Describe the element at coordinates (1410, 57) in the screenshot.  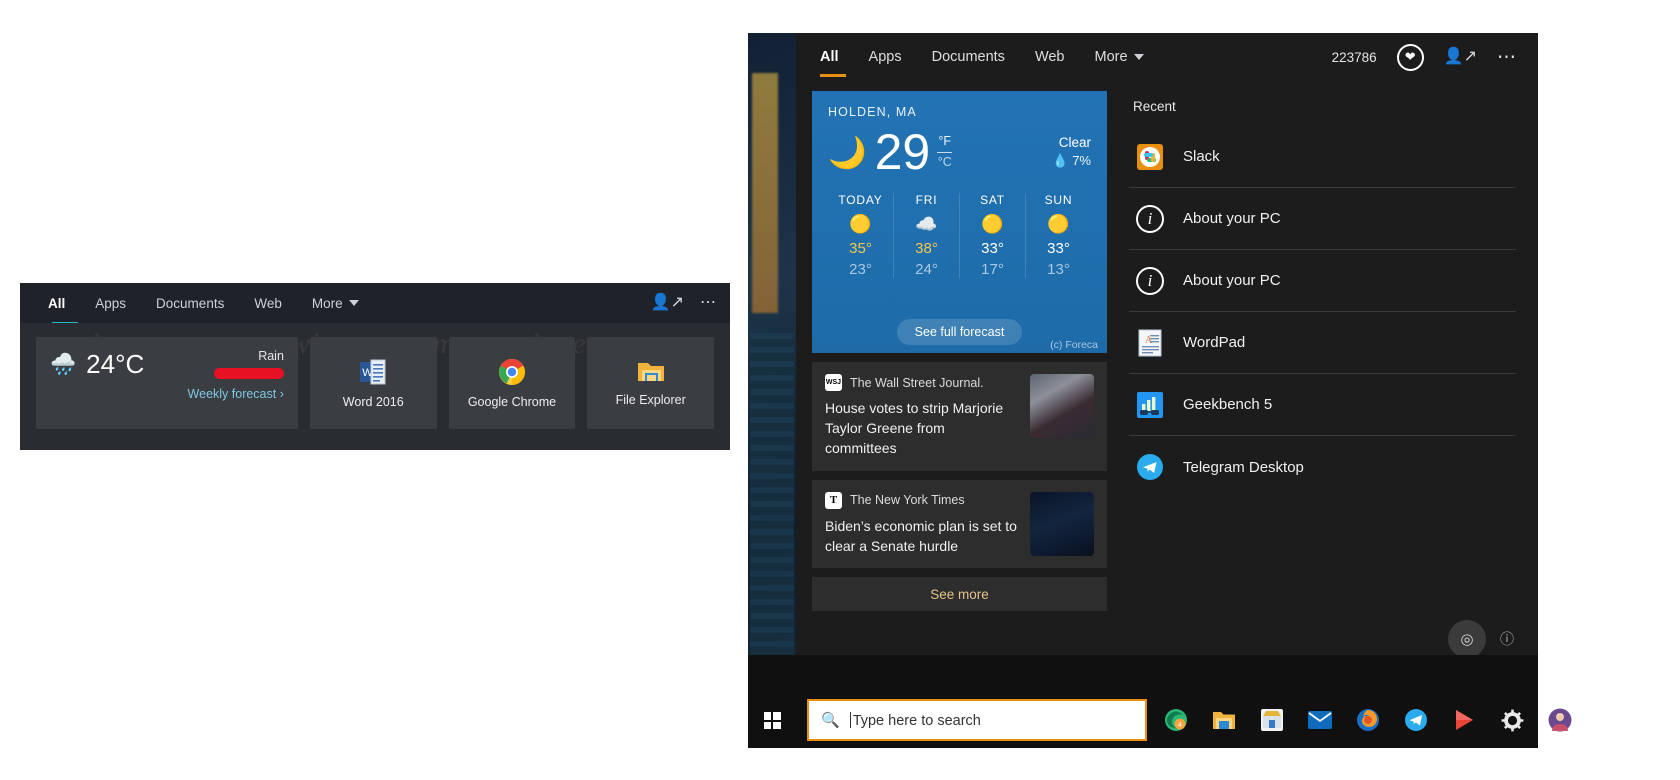
I see `heart-icon: ❤` at that location.